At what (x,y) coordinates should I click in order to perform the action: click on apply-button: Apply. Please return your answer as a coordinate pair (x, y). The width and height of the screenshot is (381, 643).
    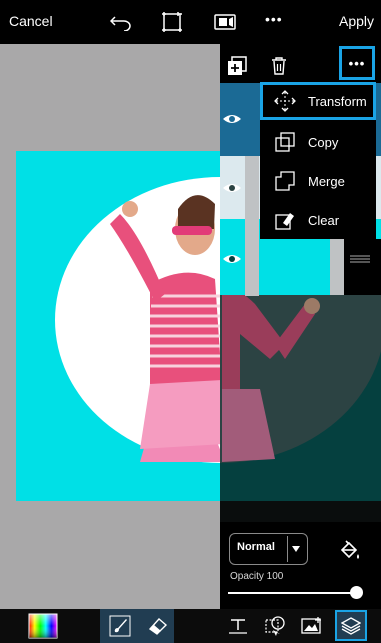
    Looking at the image, I should click on (356, 21).